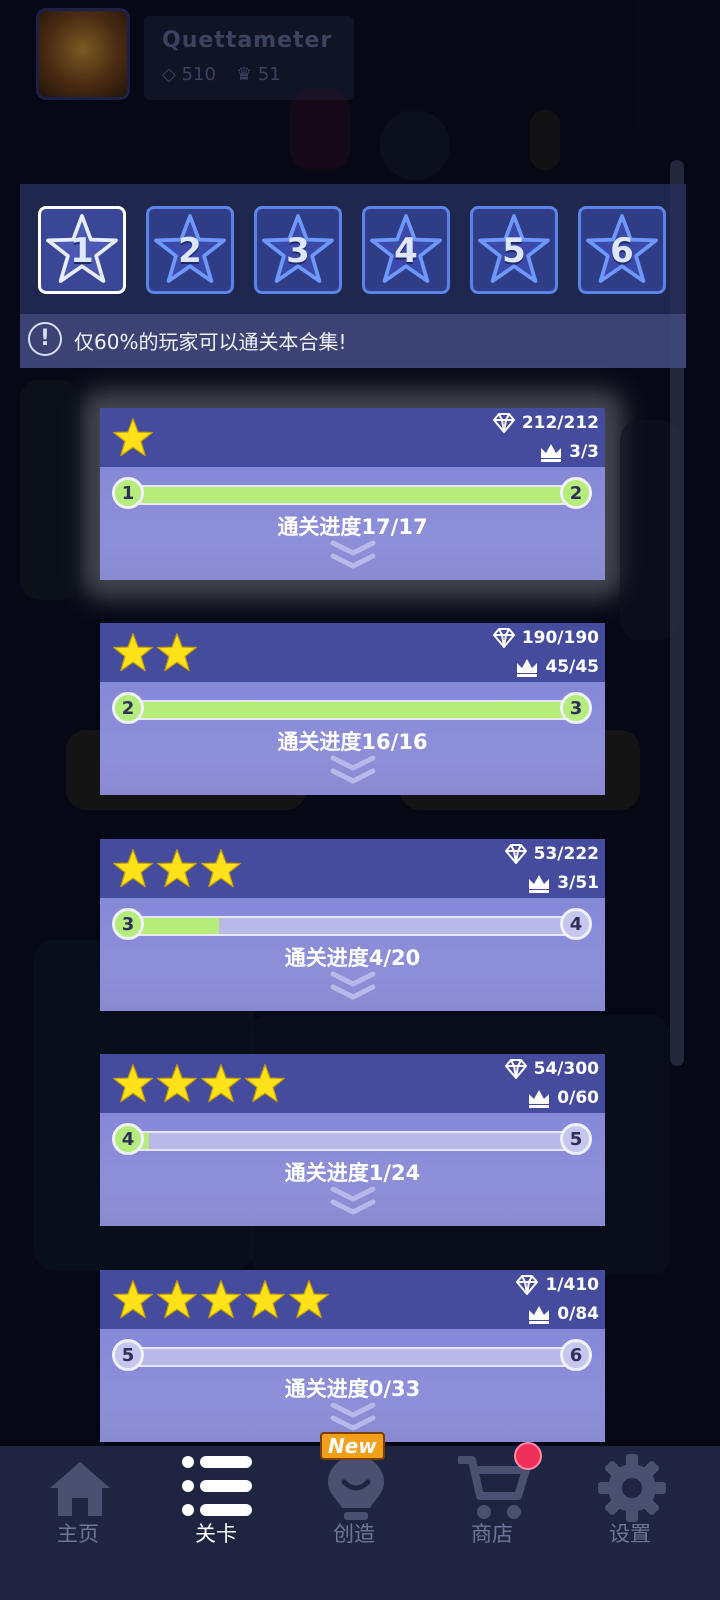  What do you see at coordinates (528, 1456) in the screenshot?
I see `notification-dot` at bounding box center [528, 1456].